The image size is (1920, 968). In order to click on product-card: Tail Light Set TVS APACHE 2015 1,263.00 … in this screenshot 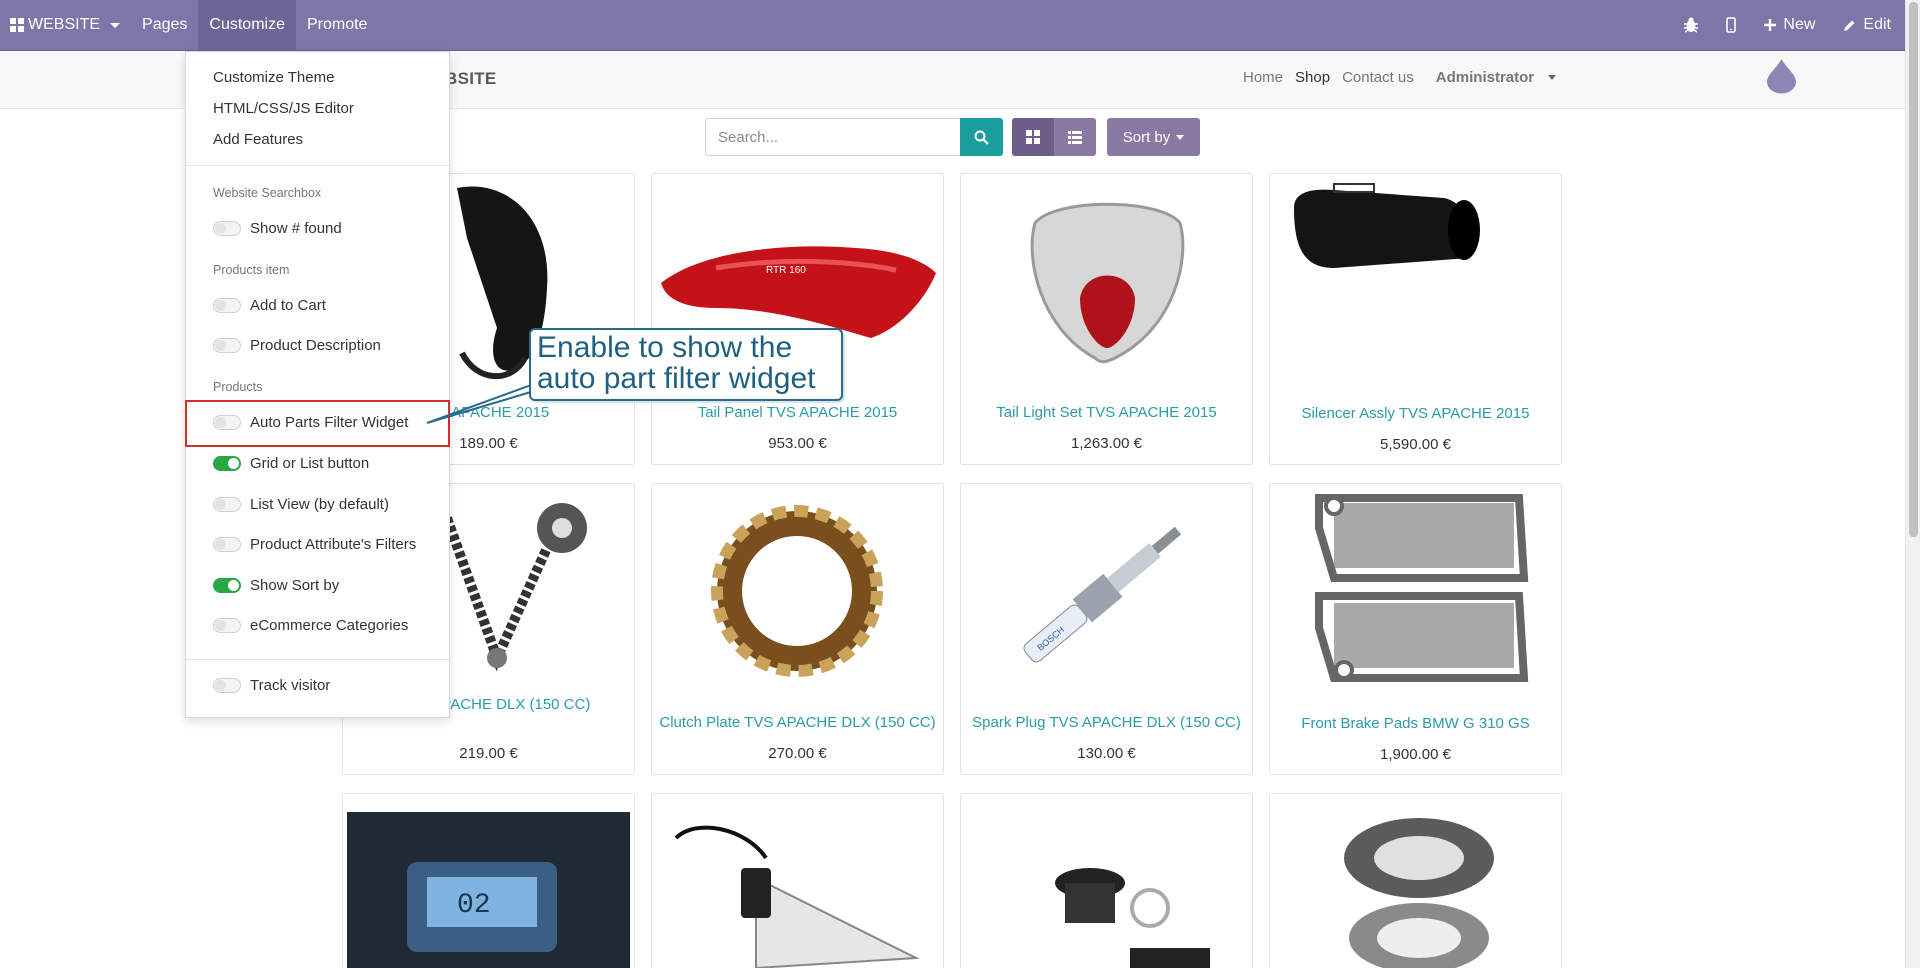, I will do `click(1106, 319)`.